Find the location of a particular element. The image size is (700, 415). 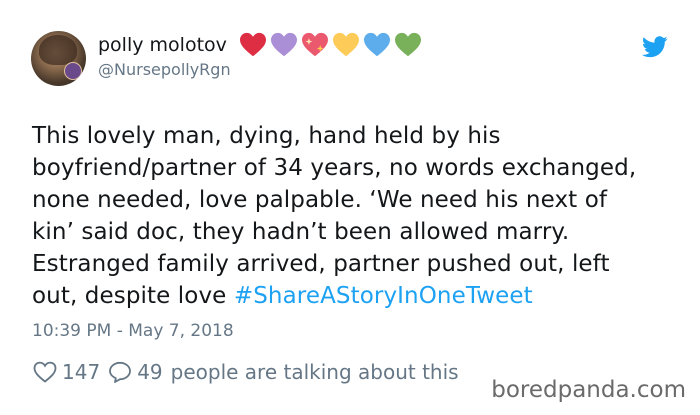

name-emojis is located at coordinates (330, 45).